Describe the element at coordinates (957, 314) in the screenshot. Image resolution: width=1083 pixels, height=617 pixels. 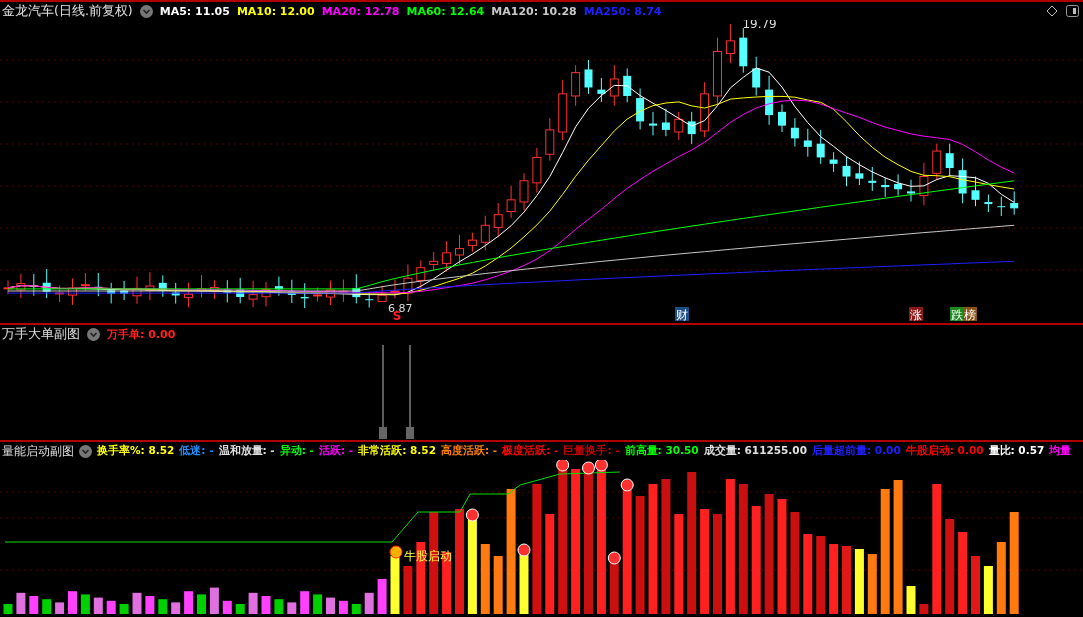
I see `event-badge: 跌` at that location.